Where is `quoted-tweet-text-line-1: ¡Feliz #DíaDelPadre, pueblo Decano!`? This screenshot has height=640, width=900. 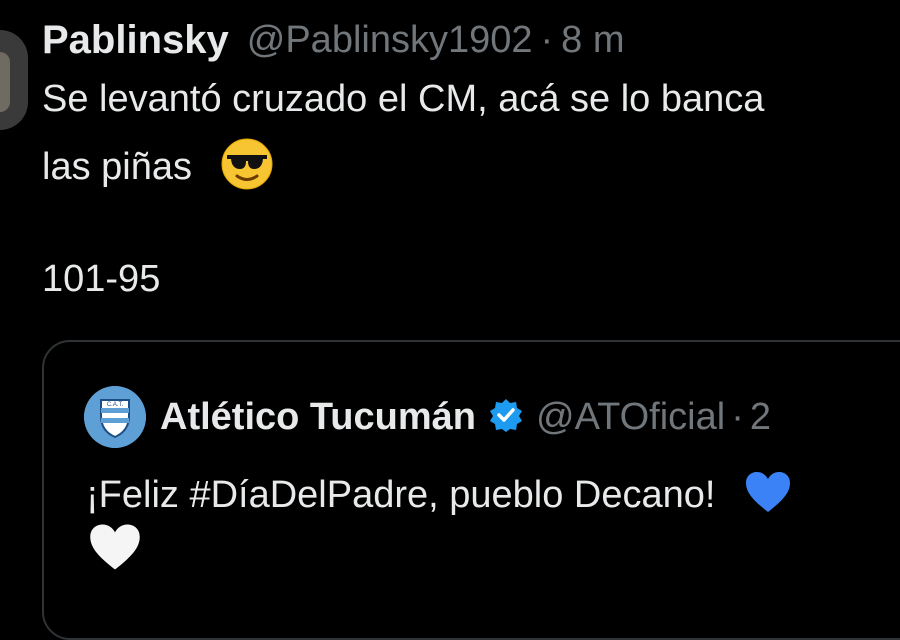
quoted-tweet-text-line-1: ¡Feliz #DíaDelPadre, pueblo Decano! is located at coordinates (439, 497).